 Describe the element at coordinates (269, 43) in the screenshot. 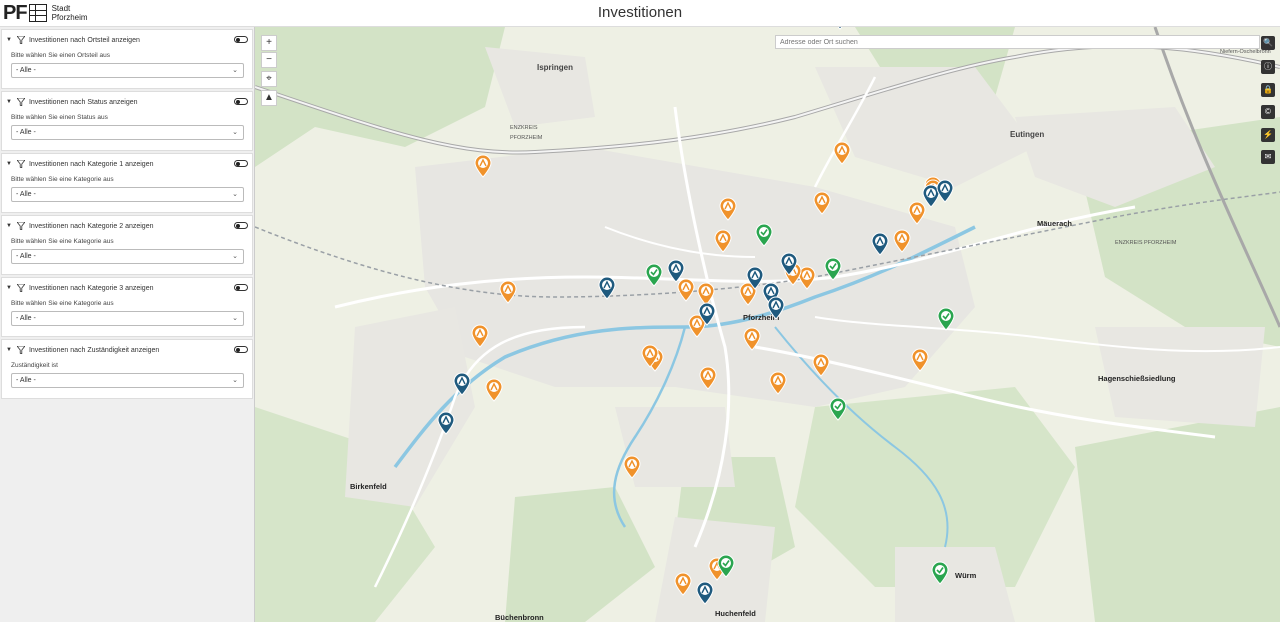

I see `zoom-in-button: +` at that location.